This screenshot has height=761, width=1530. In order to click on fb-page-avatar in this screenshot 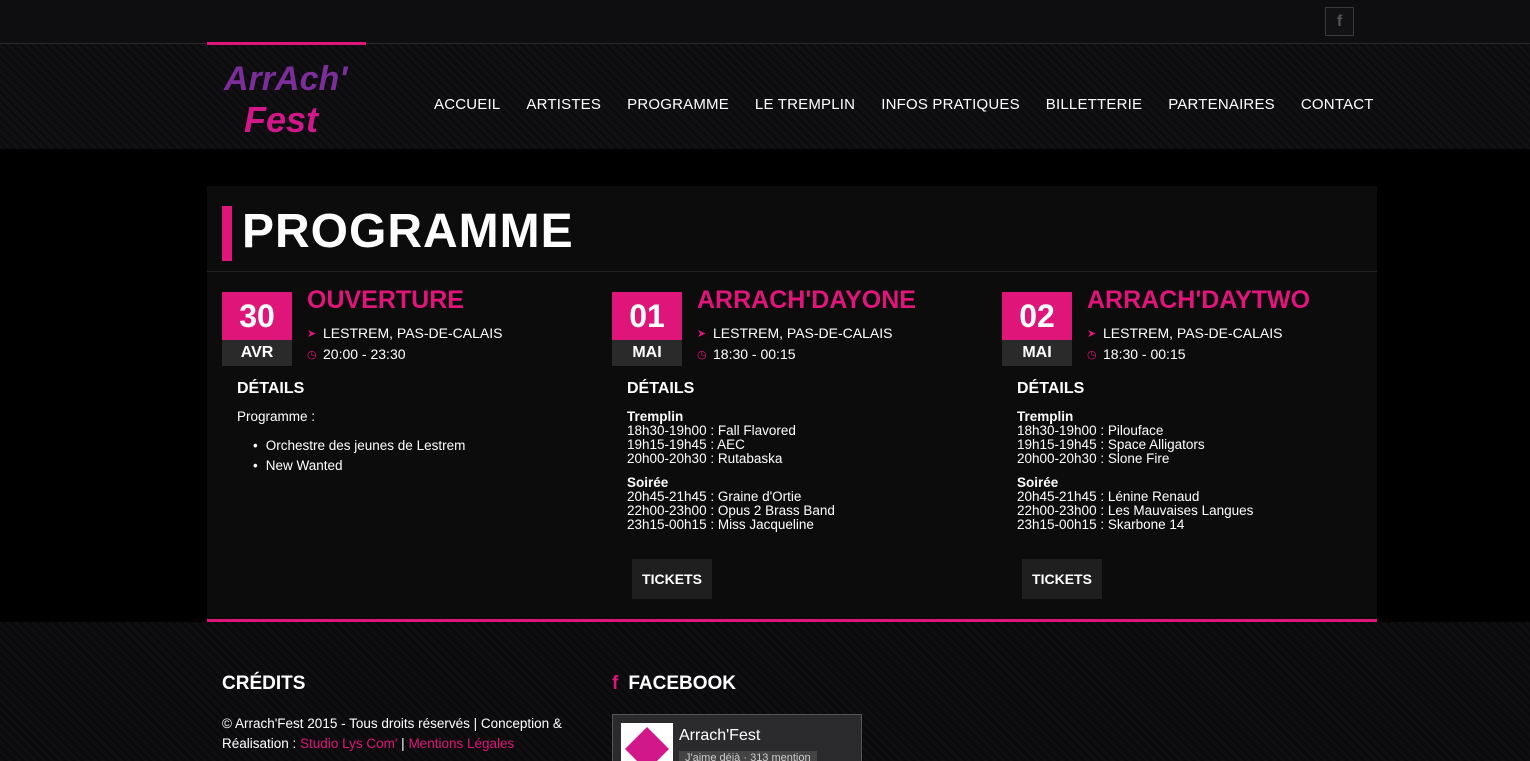, I will do `click(647, 742)`.